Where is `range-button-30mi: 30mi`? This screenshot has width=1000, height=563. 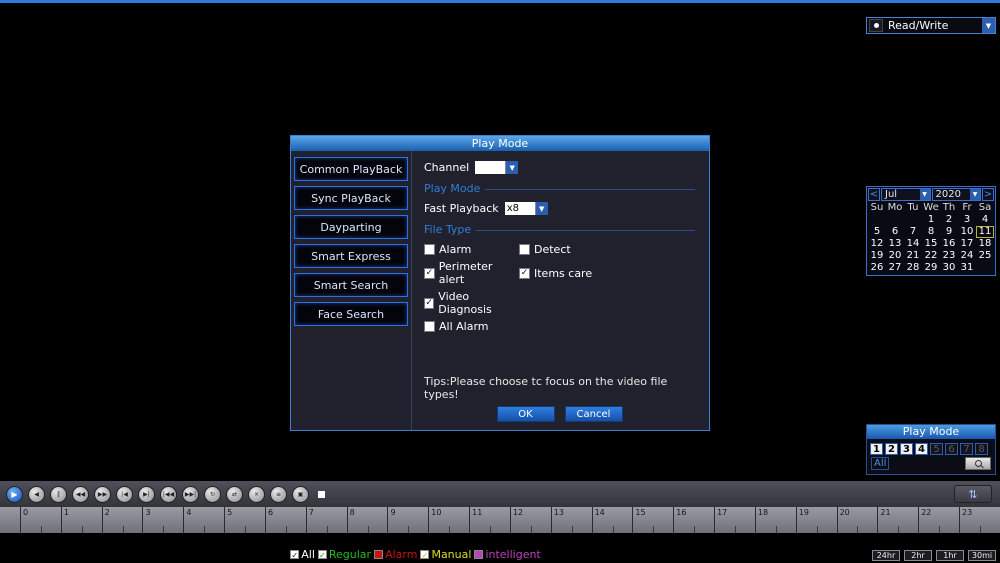
range-button-30mi: 30mi is located at coordinates (982, 555).